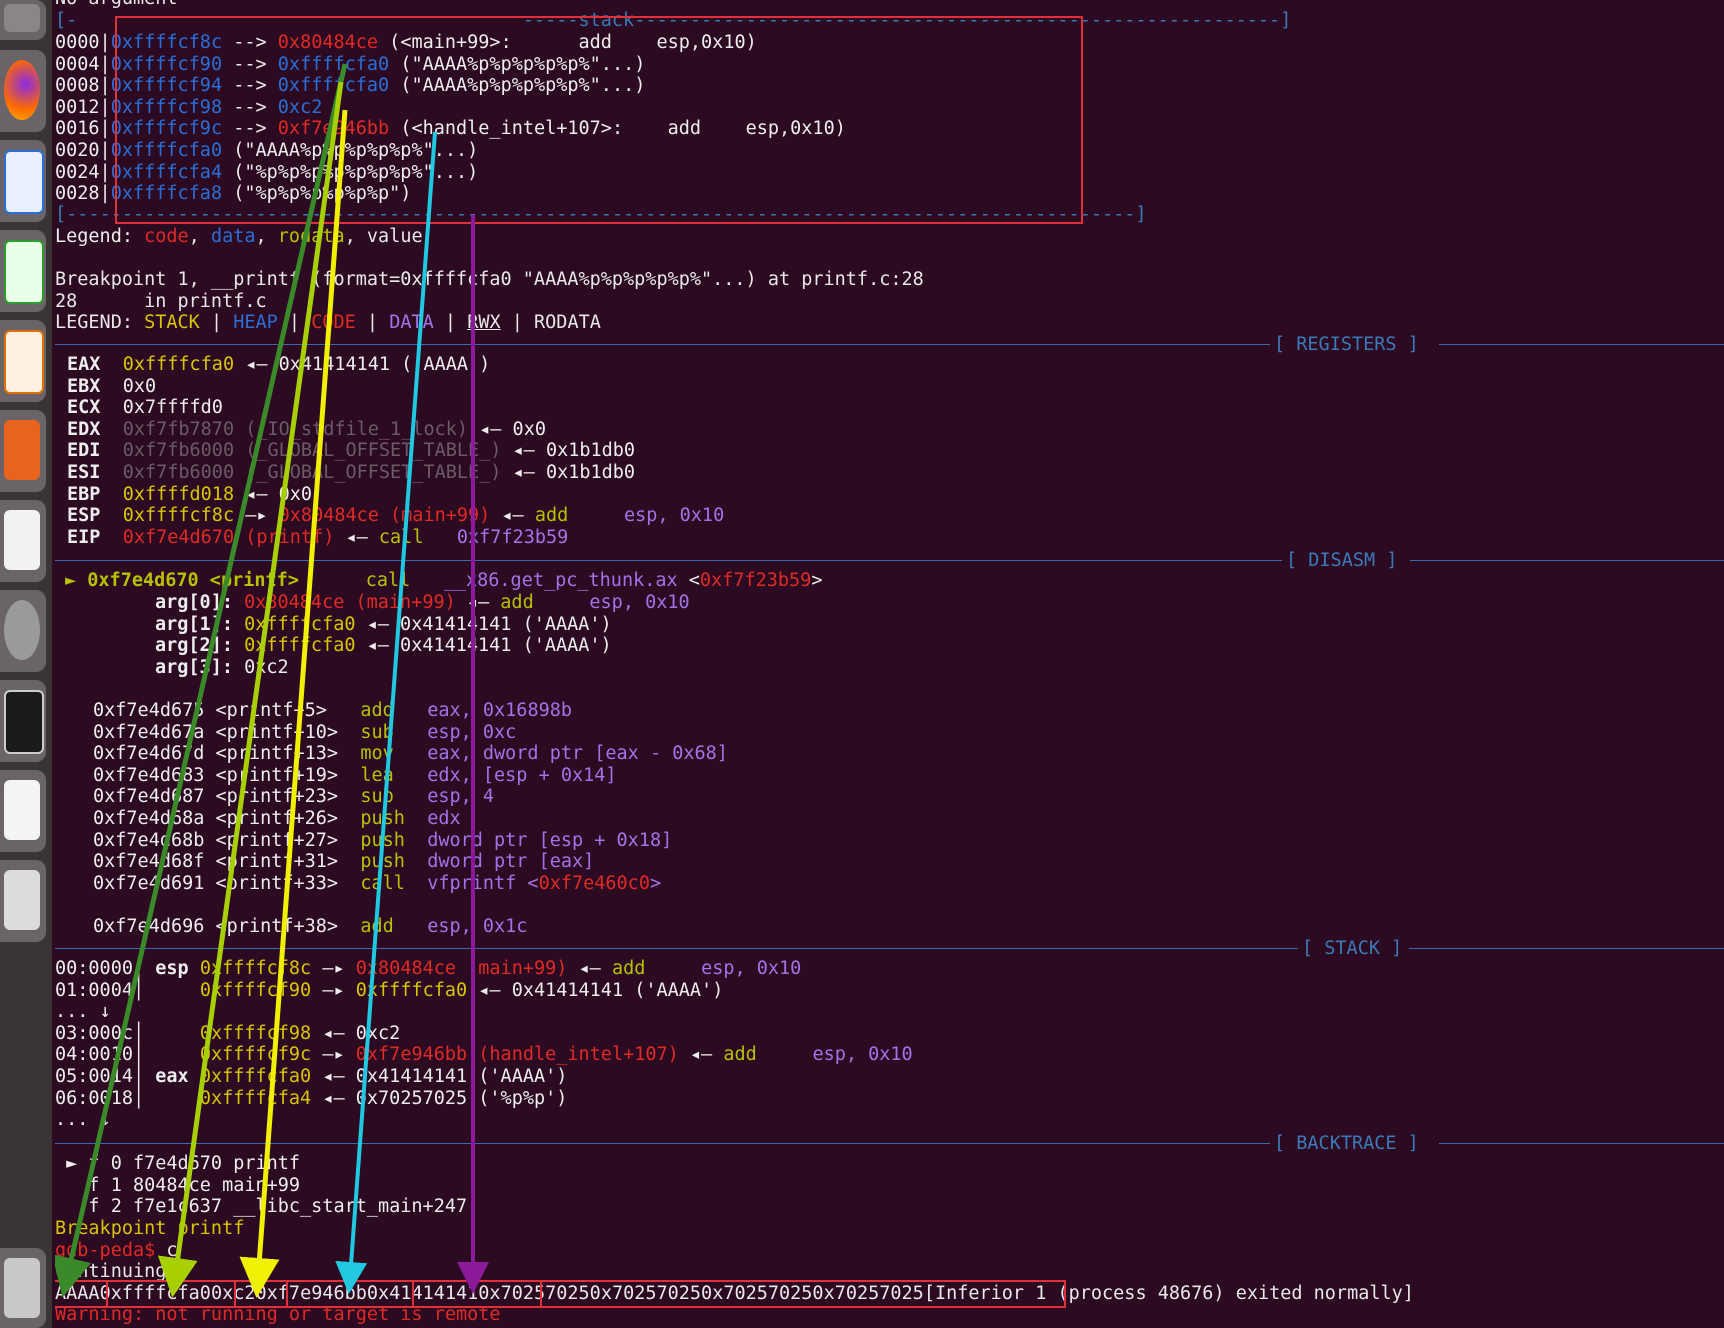  What do you see at coordinates (23, 20) in the screenshot?
I see `launcher-top-button` at bounding box center [23, 20].